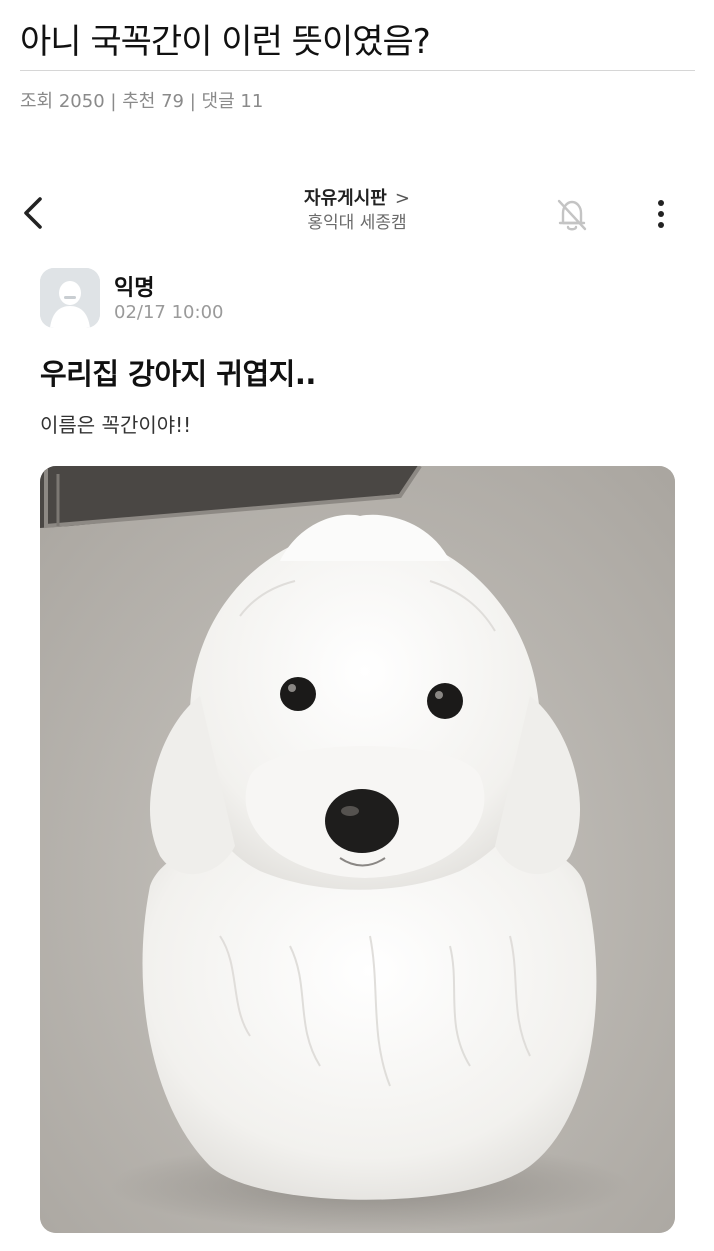 This screenshot has height=1251, width=714. I want to click on post-time: 02/17 10:00, so click(169, 312).